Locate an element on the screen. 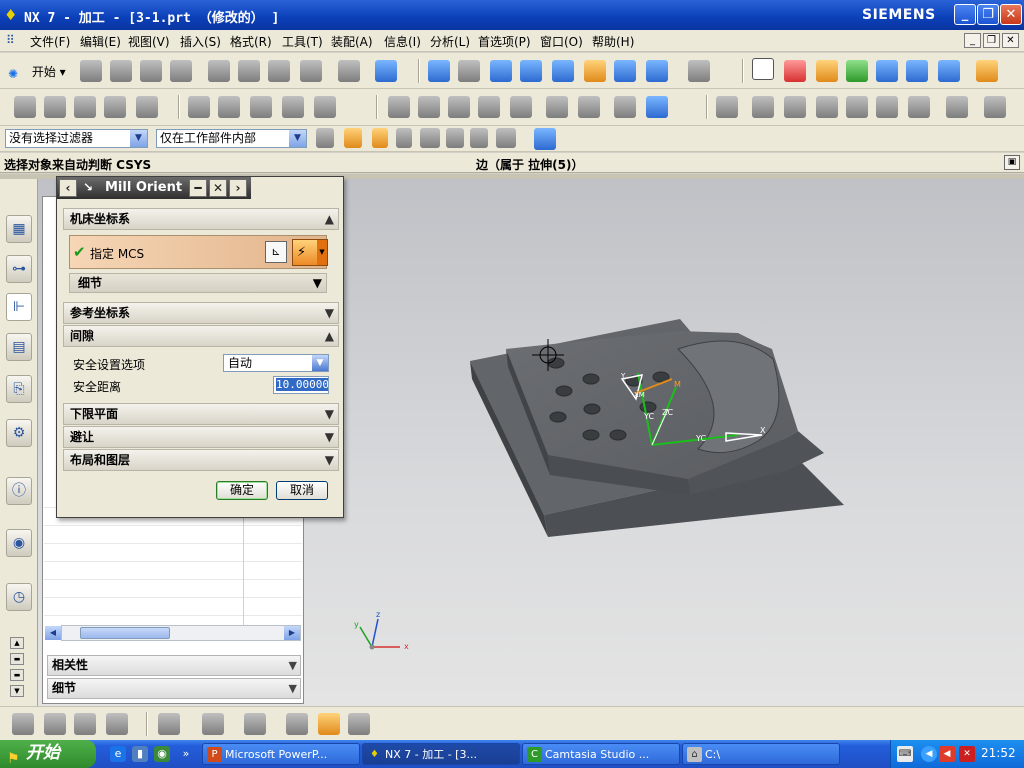 The width and height of the screenshot is (1024, 768). palette-icon: ◉ is located at coordinates (19, 543).